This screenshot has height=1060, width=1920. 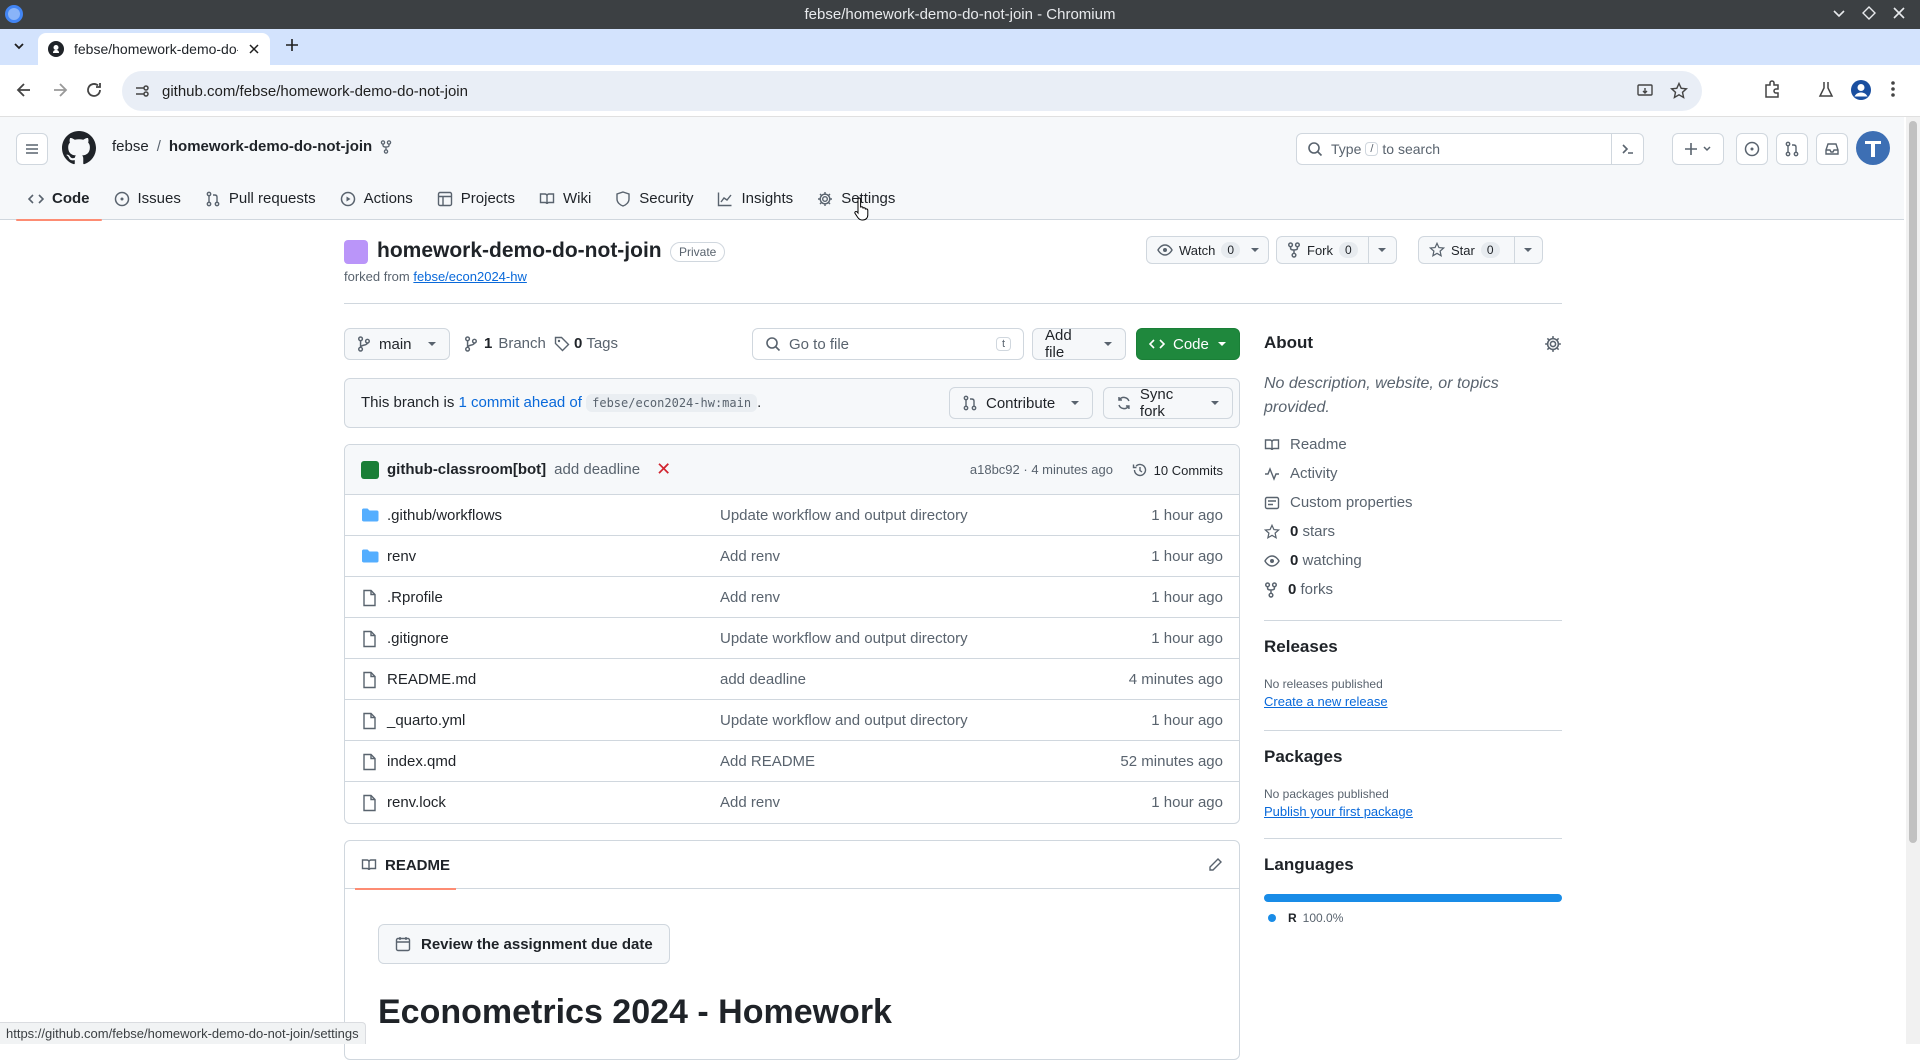 What do you see at coordinates (1826, 89) in the screenshot?
I see `labs-icon` at bounding box center [1826, 89].